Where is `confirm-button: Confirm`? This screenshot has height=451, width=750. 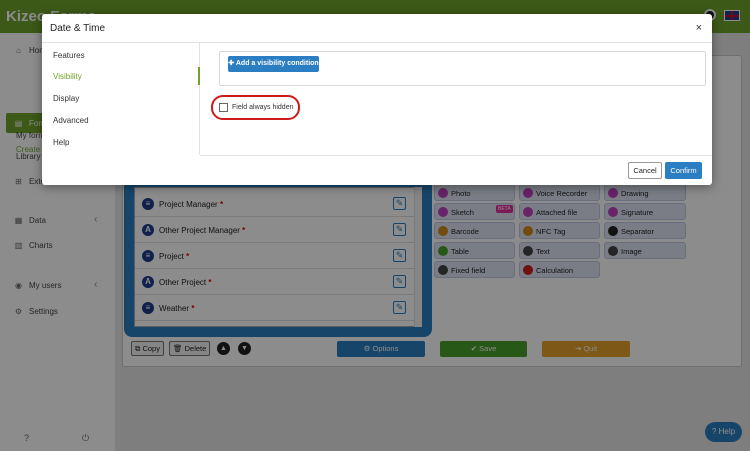 confirm-button: Confirm is located at coordinates (683, 170).